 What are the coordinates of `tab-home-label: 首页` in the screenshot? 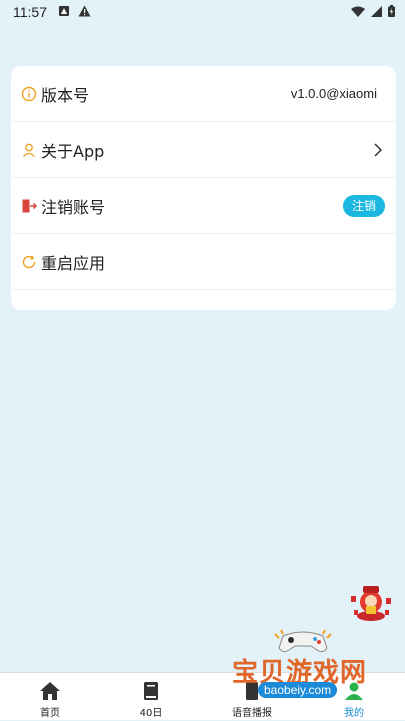 It's located at (50, 713).